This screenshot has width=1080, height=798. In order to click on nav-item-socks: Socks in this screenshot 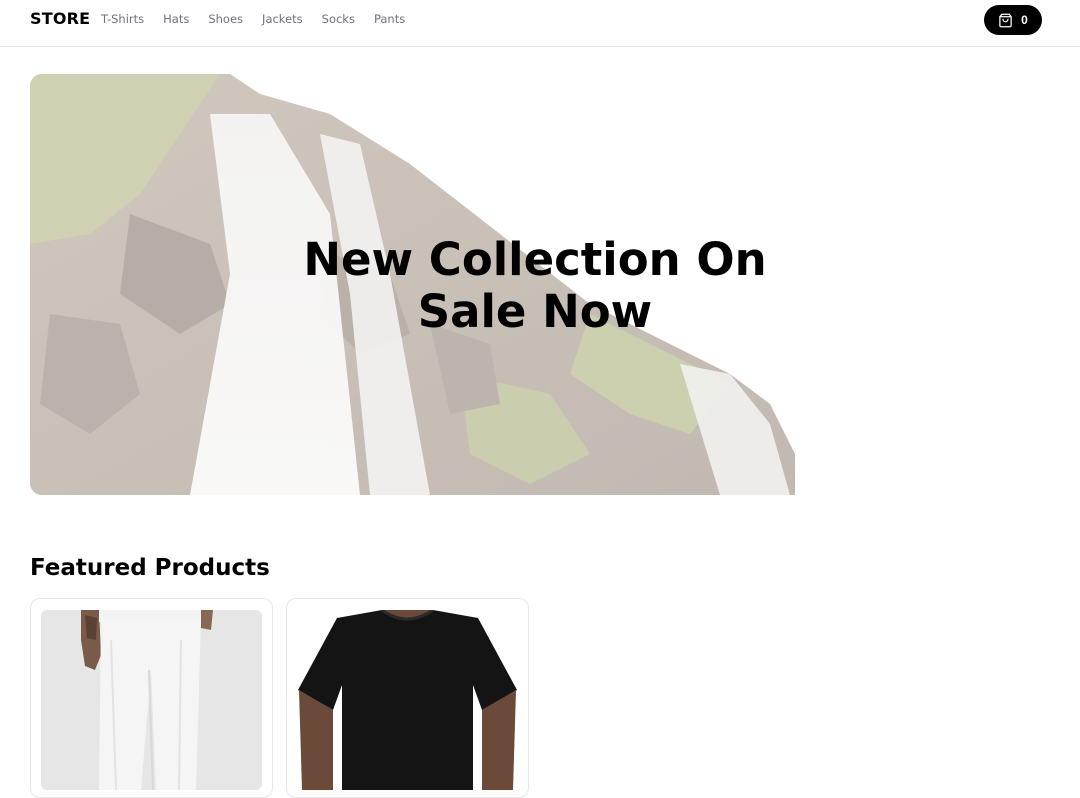, I will do `click(338, 19)`.